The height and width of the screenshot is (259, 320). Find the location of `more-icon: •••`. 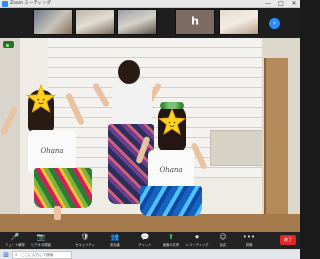

more-icon: ••• is located at coordinates (249, 237).